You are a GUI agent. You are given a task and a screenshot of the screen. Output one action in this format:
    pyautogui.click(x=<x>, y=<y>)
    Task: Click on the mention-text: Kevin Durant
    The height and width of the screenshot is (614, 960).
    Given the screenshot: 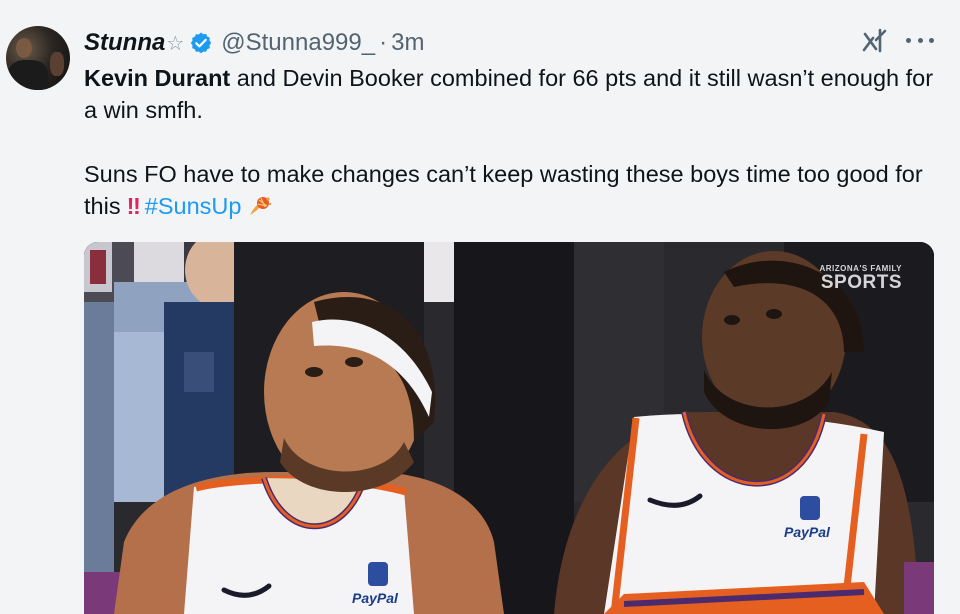 What is the action you would take?
    pyautogui.click(x=157, y=78)
    